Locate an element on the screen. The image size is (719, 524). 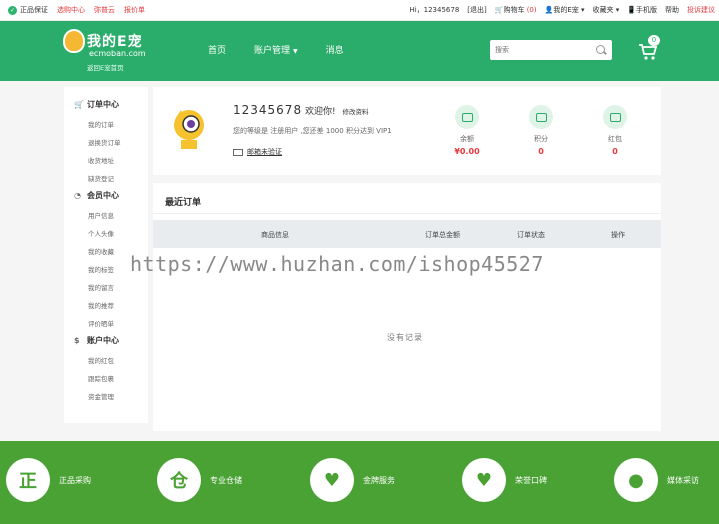
sidebar-item: 个人头像 is located at coordinates (111, 234).